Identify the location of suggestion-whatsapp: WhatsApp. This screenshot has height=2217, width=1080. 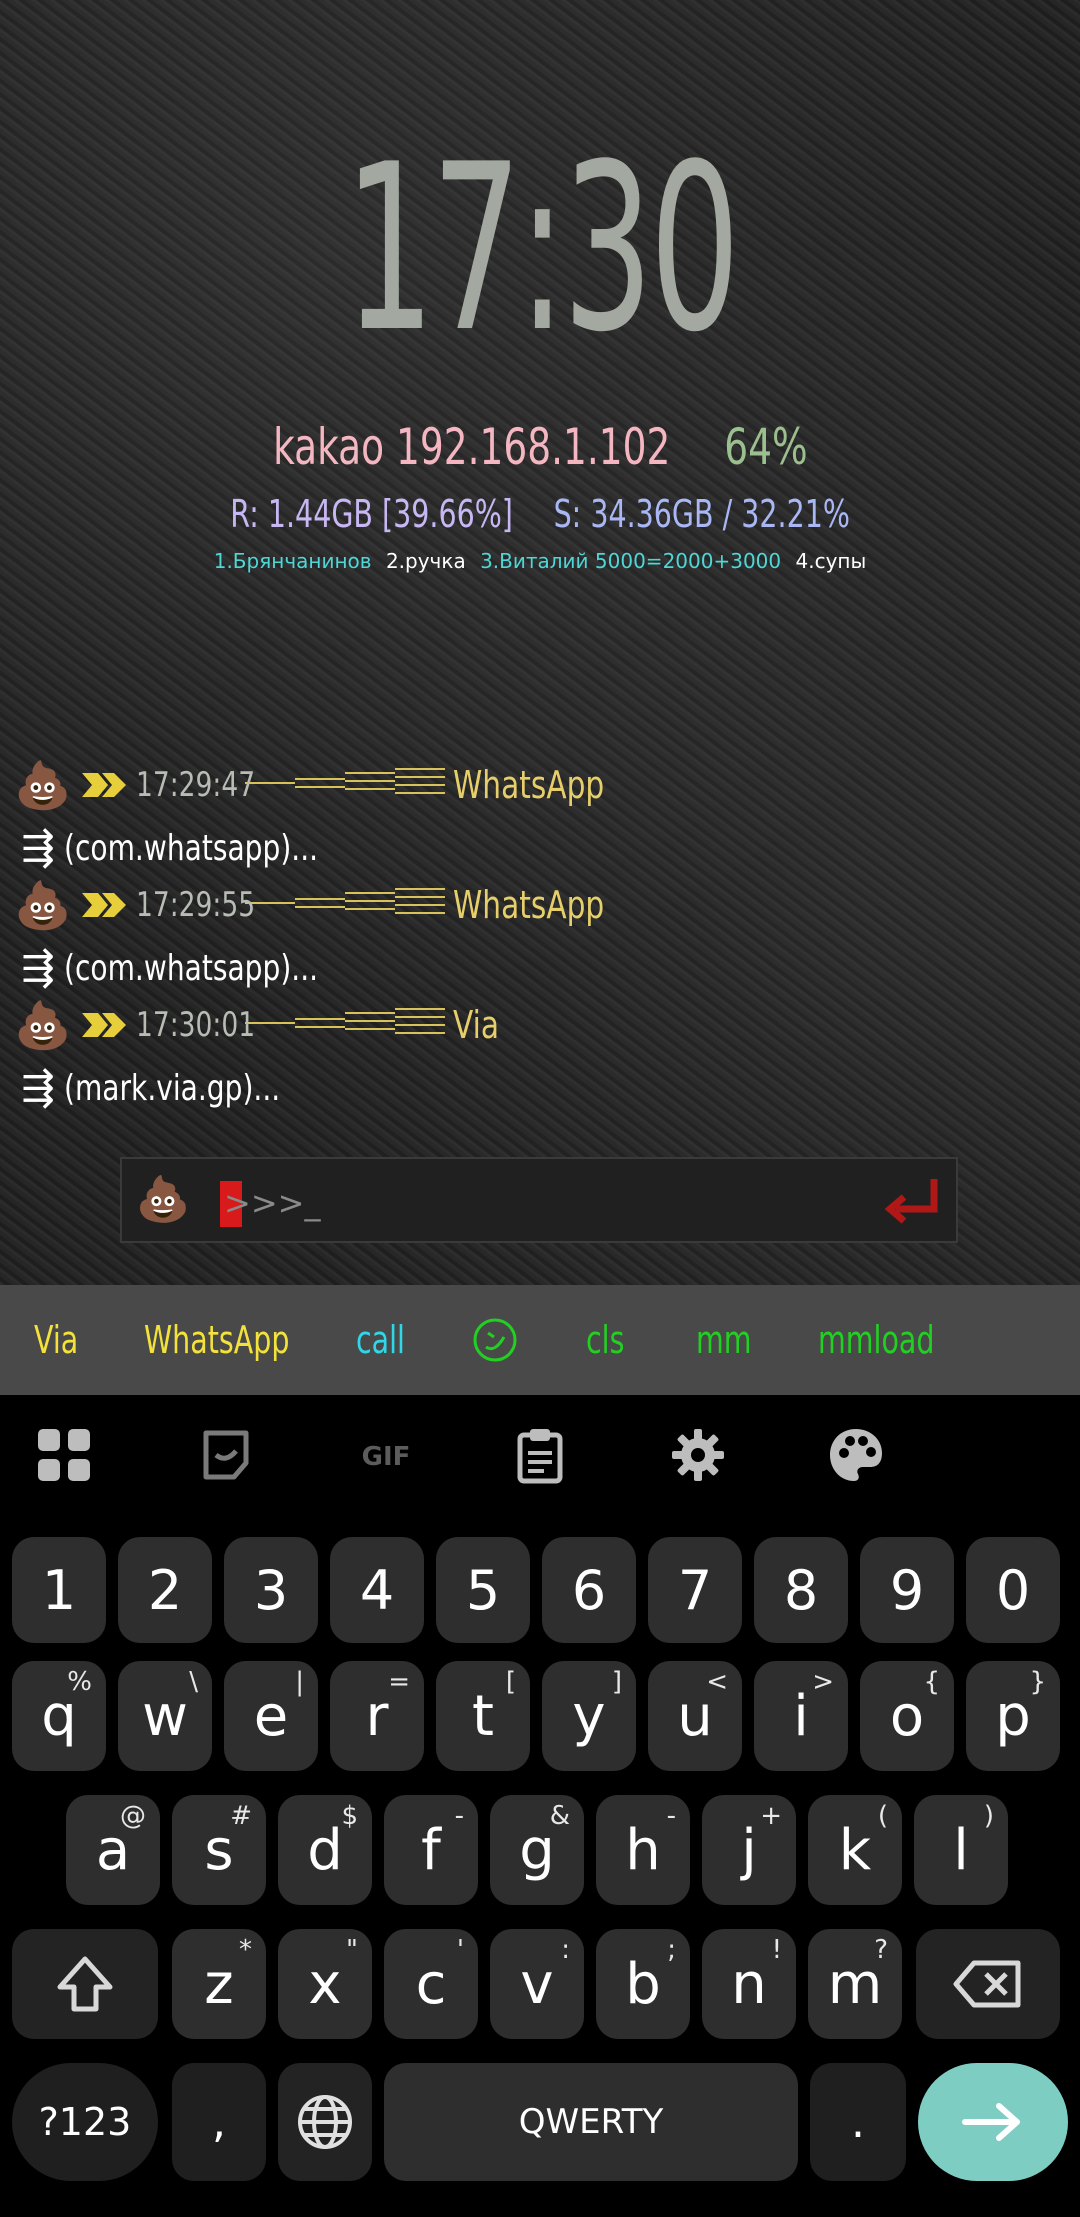
(241, 1340).